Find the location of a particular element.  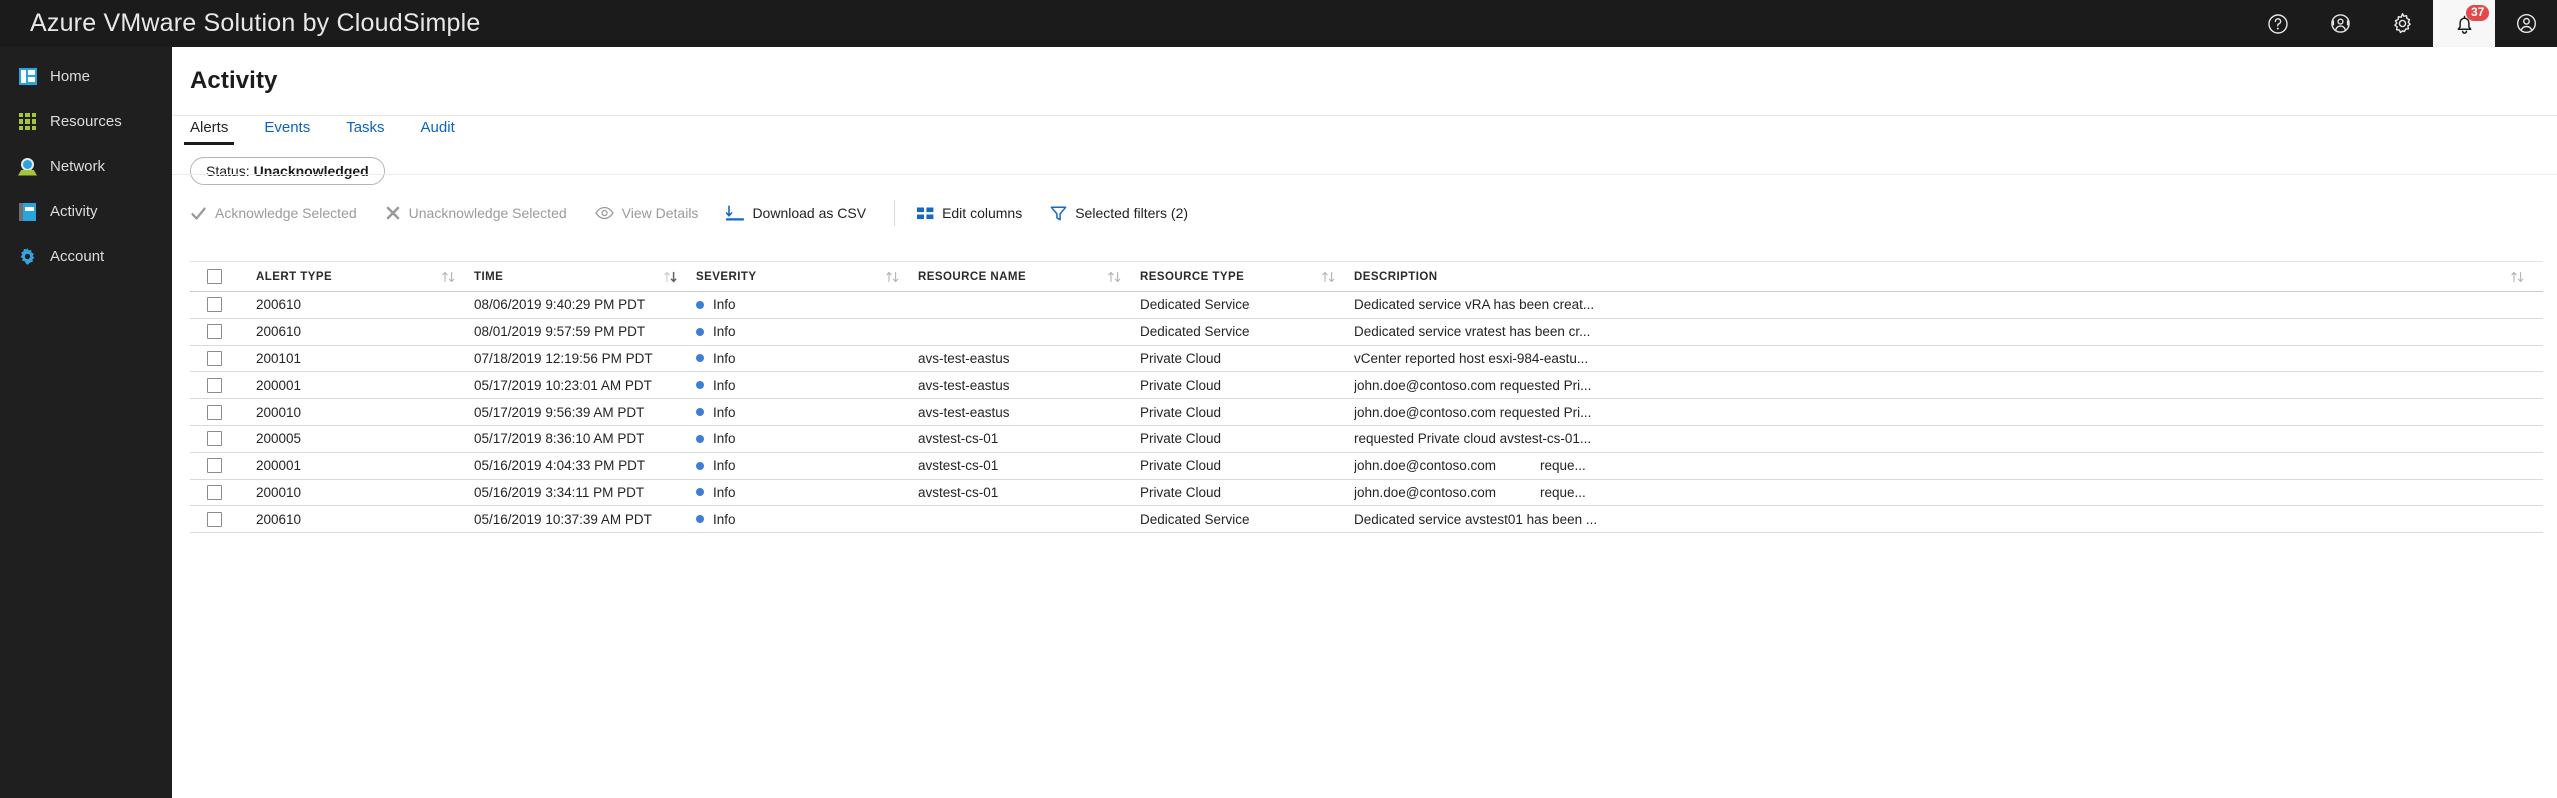

column-header-resource-name: RESOURCE NAME is located at coordinates (1029, 277).